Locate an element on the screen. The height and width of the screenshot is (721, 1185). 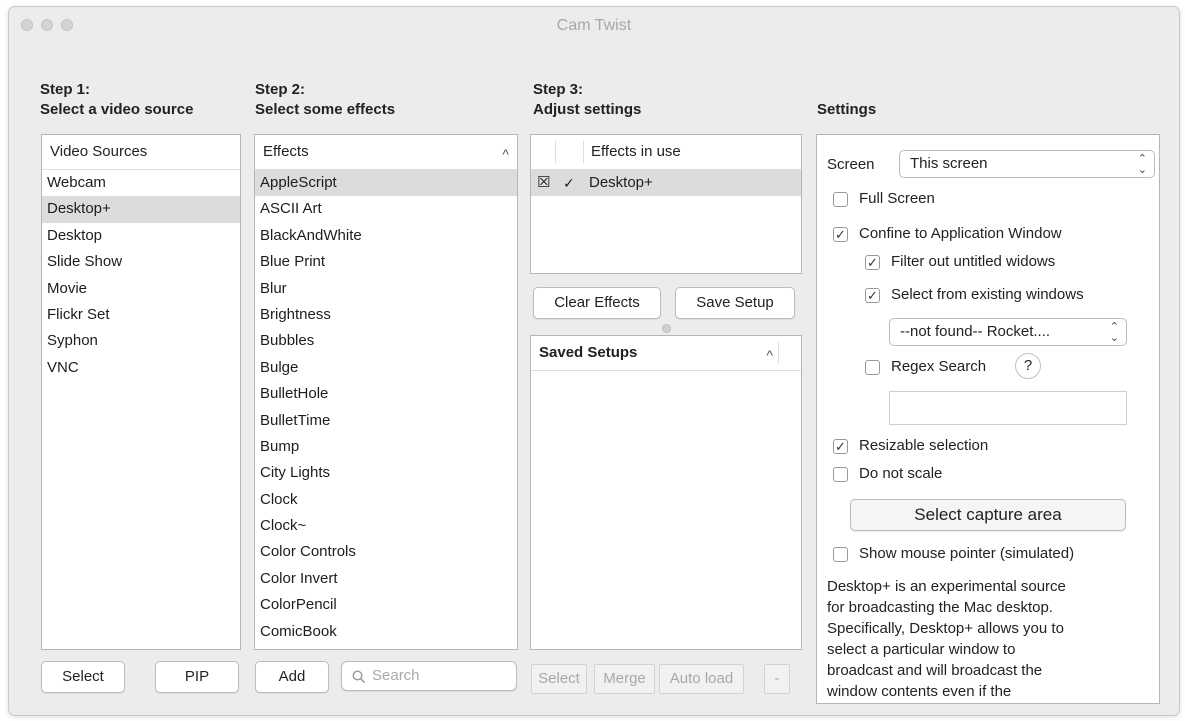
video-source-item: Desktop is located at coordinates (141, 236).